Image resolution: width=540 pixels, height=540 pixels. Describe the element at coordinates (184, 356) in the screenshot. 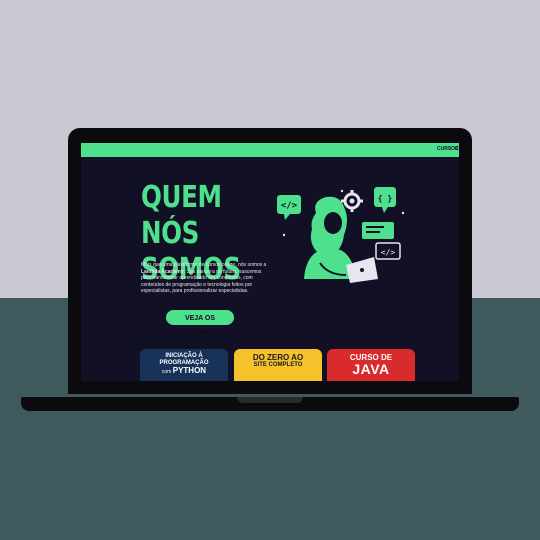

I see `course-python-line1: INICIAÇÃO À` at that location.